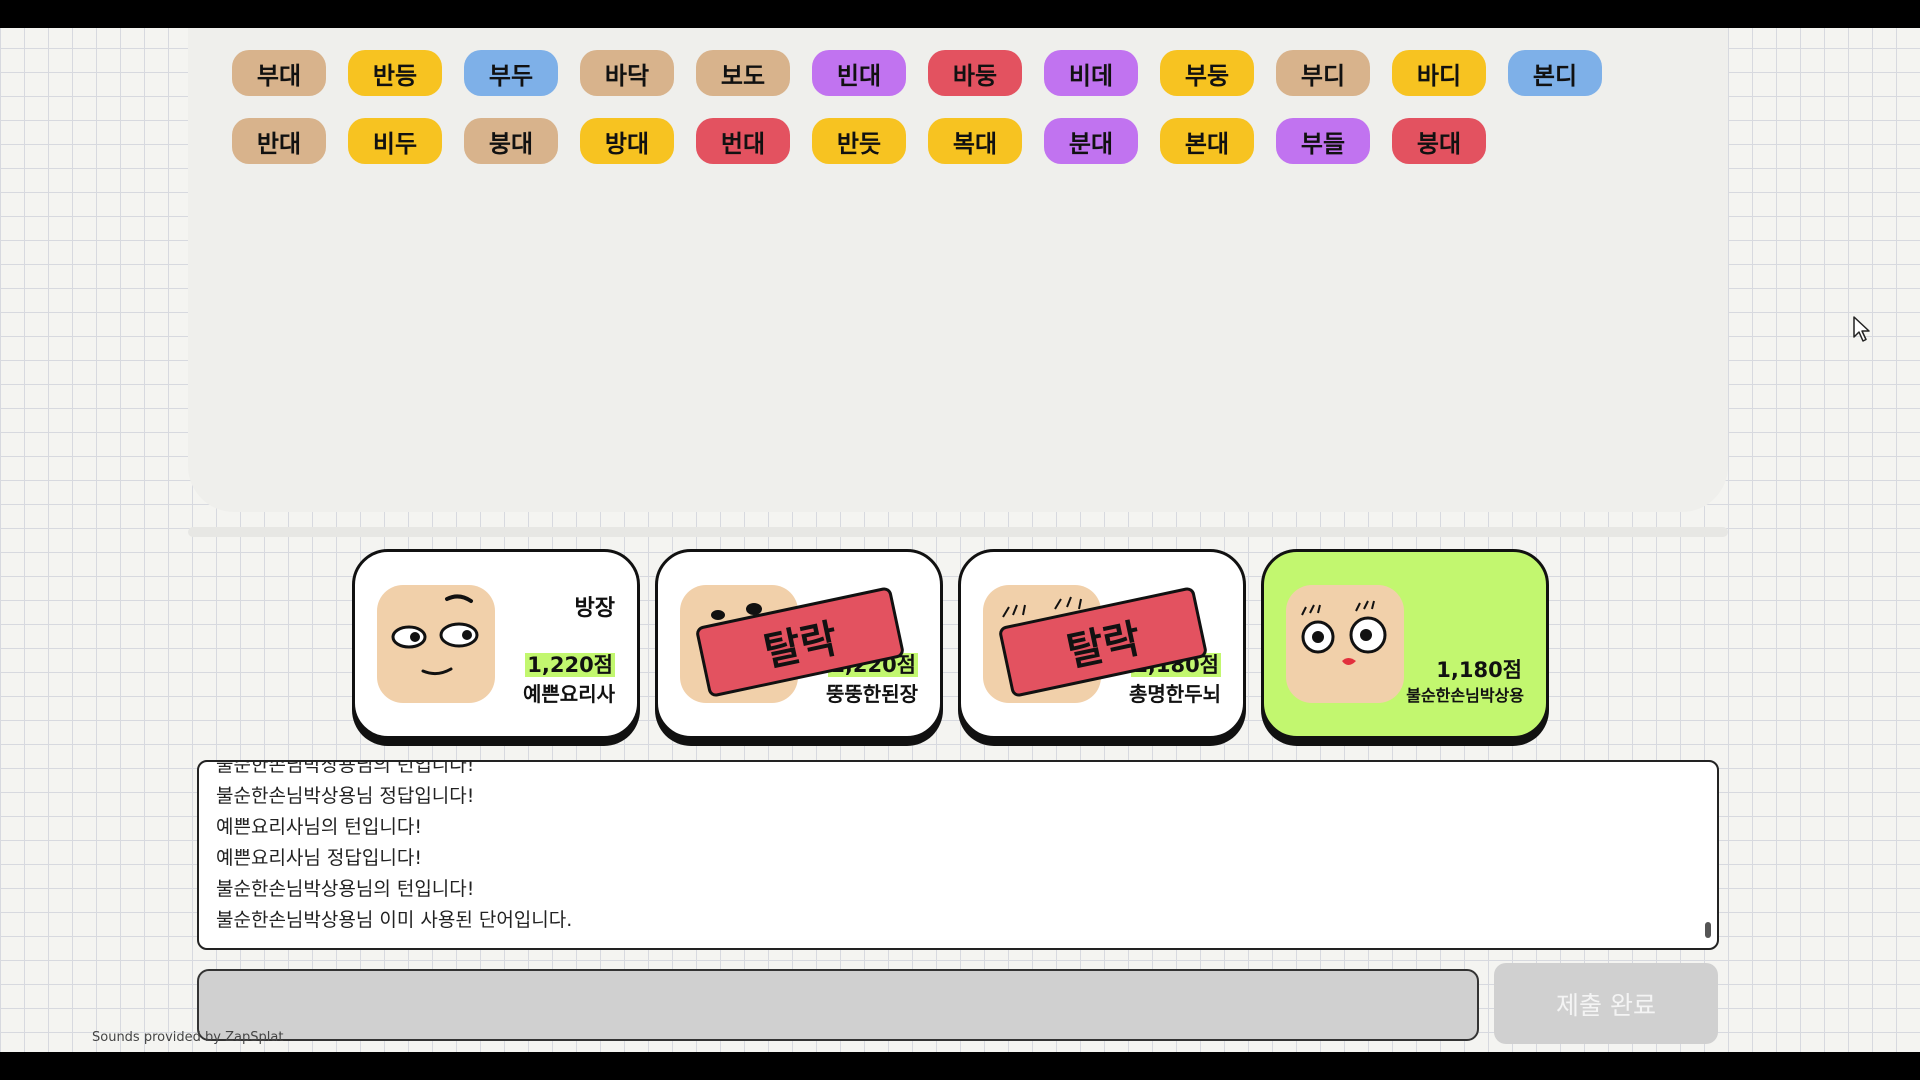 The height and width of the screenshot is (1080, 1920). Describe the element at coordinates (743, 141) in the screenshot. I see `word-chip: 번대` at that location.